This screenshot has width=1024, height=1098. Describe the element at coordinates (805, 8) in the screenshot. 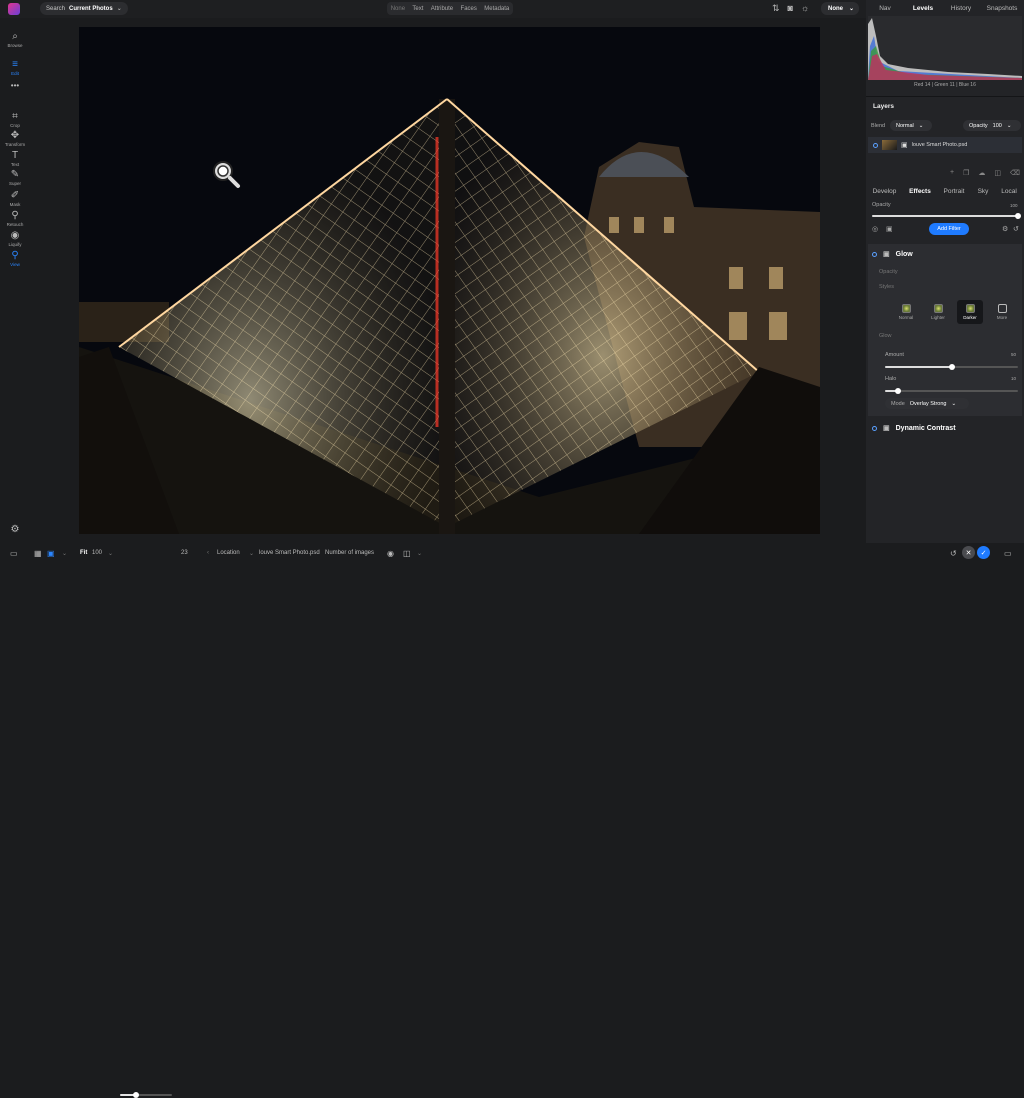

I see `brightness-icon: ☼` at that location.